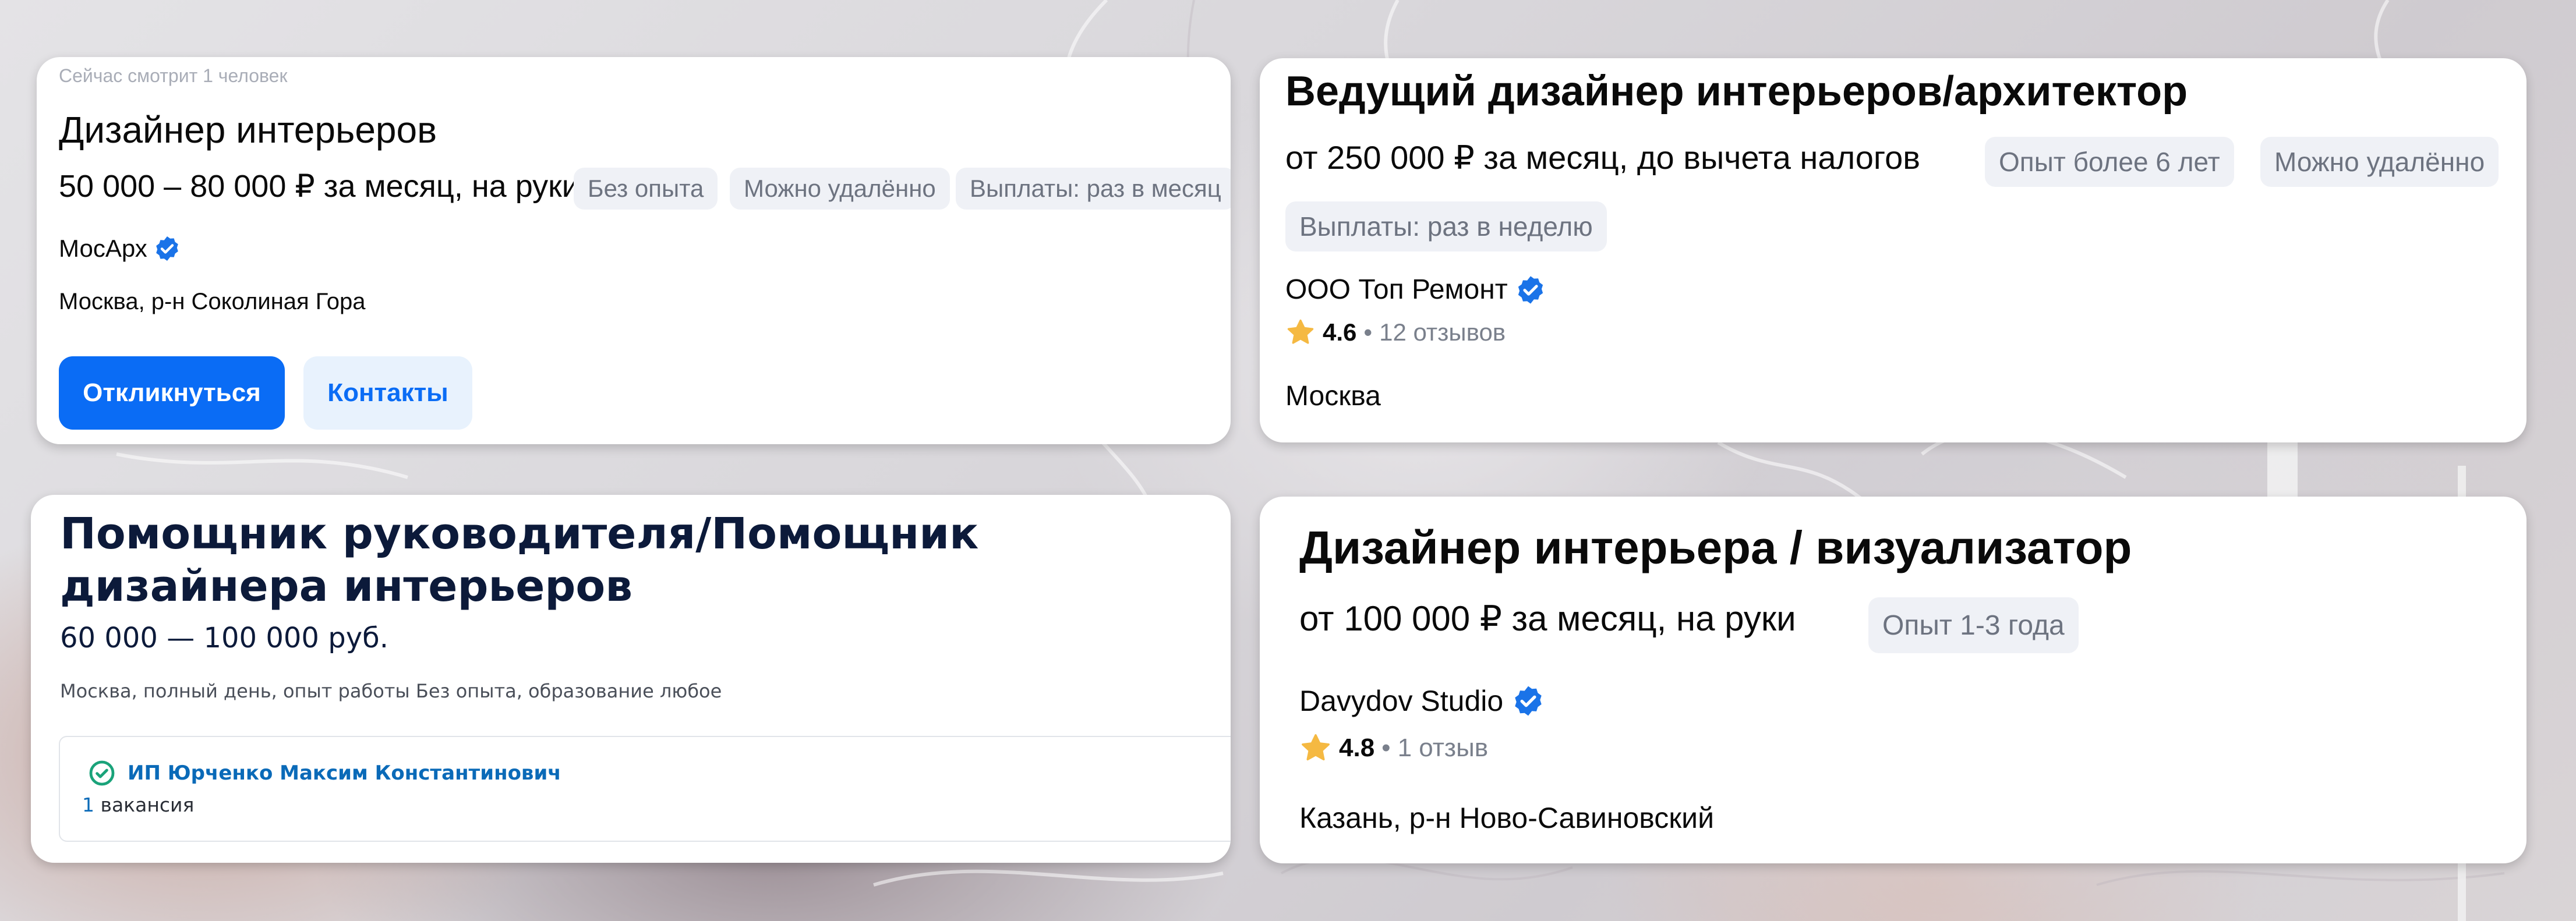 The image size is (2576, 921). I want to click on reviews-link: 12 отзывов, so click(1442, 332).